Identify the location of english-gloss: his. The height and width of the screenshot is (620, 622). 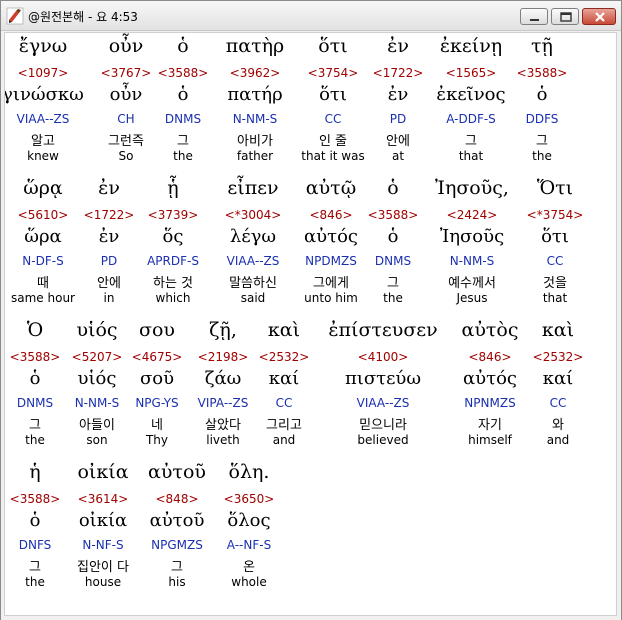
(177, 582).